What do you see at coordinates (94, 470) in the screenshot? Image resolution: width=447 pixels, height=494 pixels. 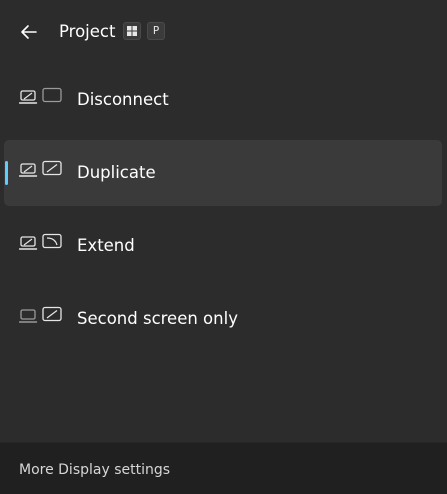 I see `more-display-settings-link: More Display settings` at bounding box center [94, 470].